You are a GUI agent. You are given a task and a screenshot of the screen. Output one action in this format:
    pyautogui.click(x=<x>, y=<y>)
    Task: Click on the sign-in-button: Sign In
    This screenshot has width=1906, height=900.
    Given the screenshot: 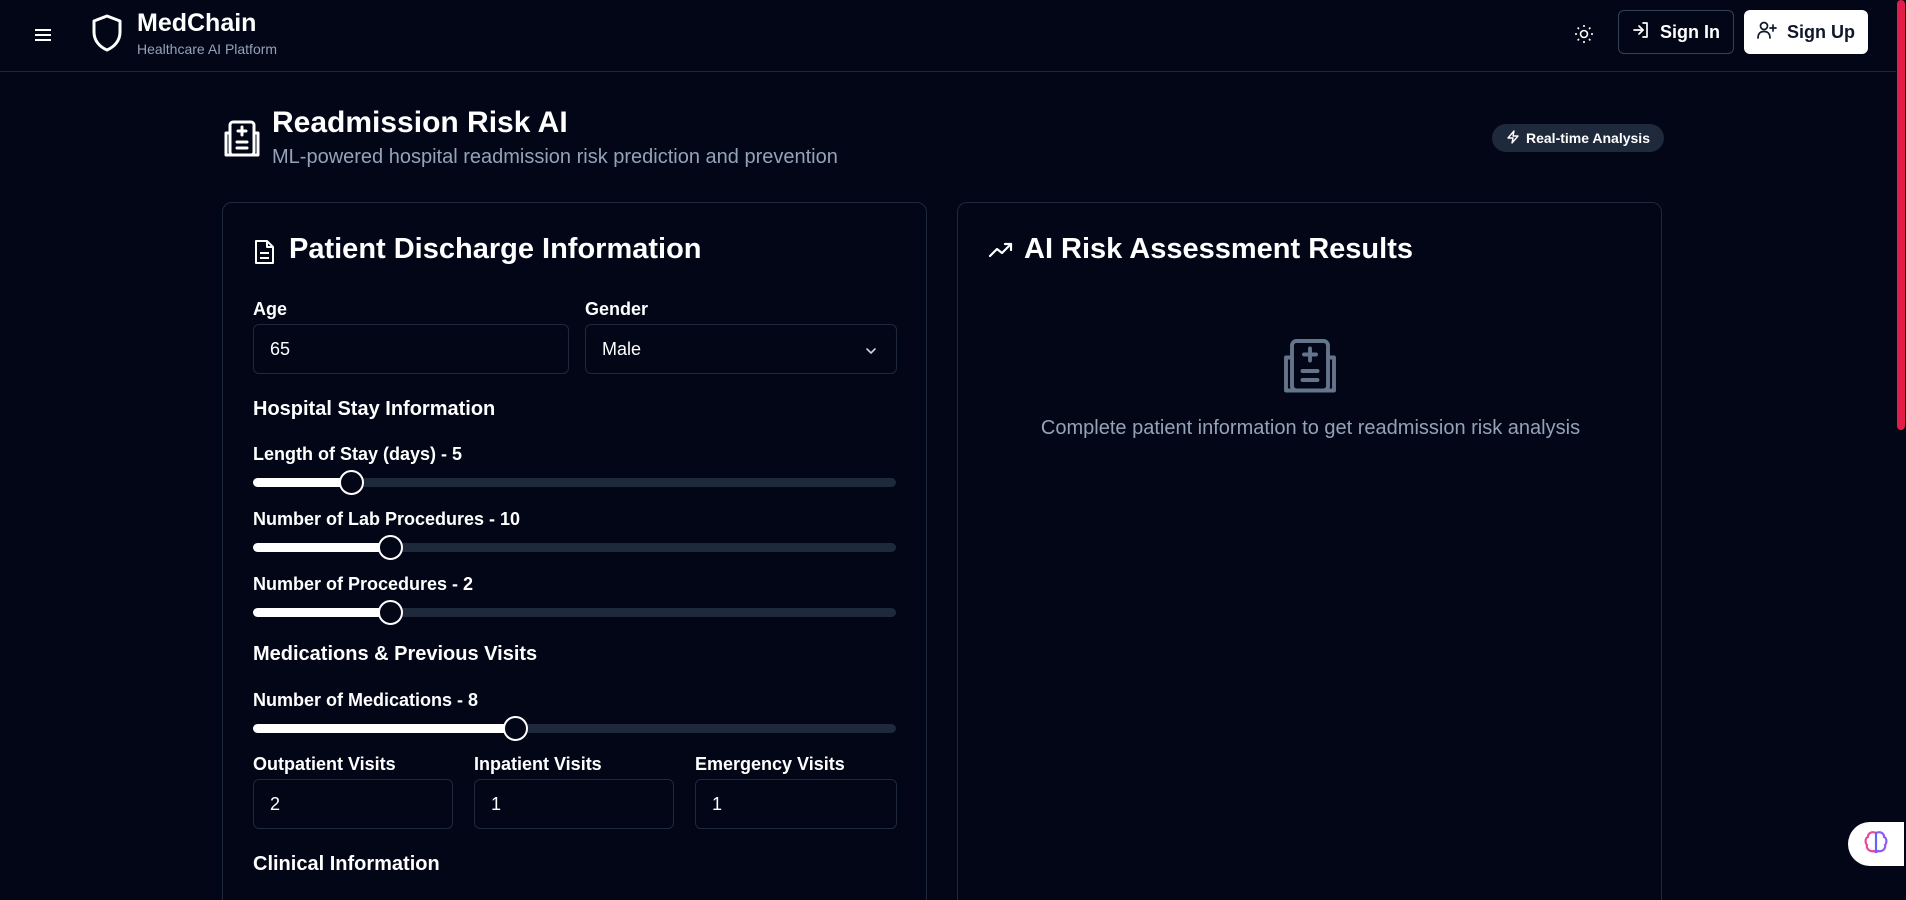 What is the action you would take?
    pyautogui.click(x=1676, y=32)
    